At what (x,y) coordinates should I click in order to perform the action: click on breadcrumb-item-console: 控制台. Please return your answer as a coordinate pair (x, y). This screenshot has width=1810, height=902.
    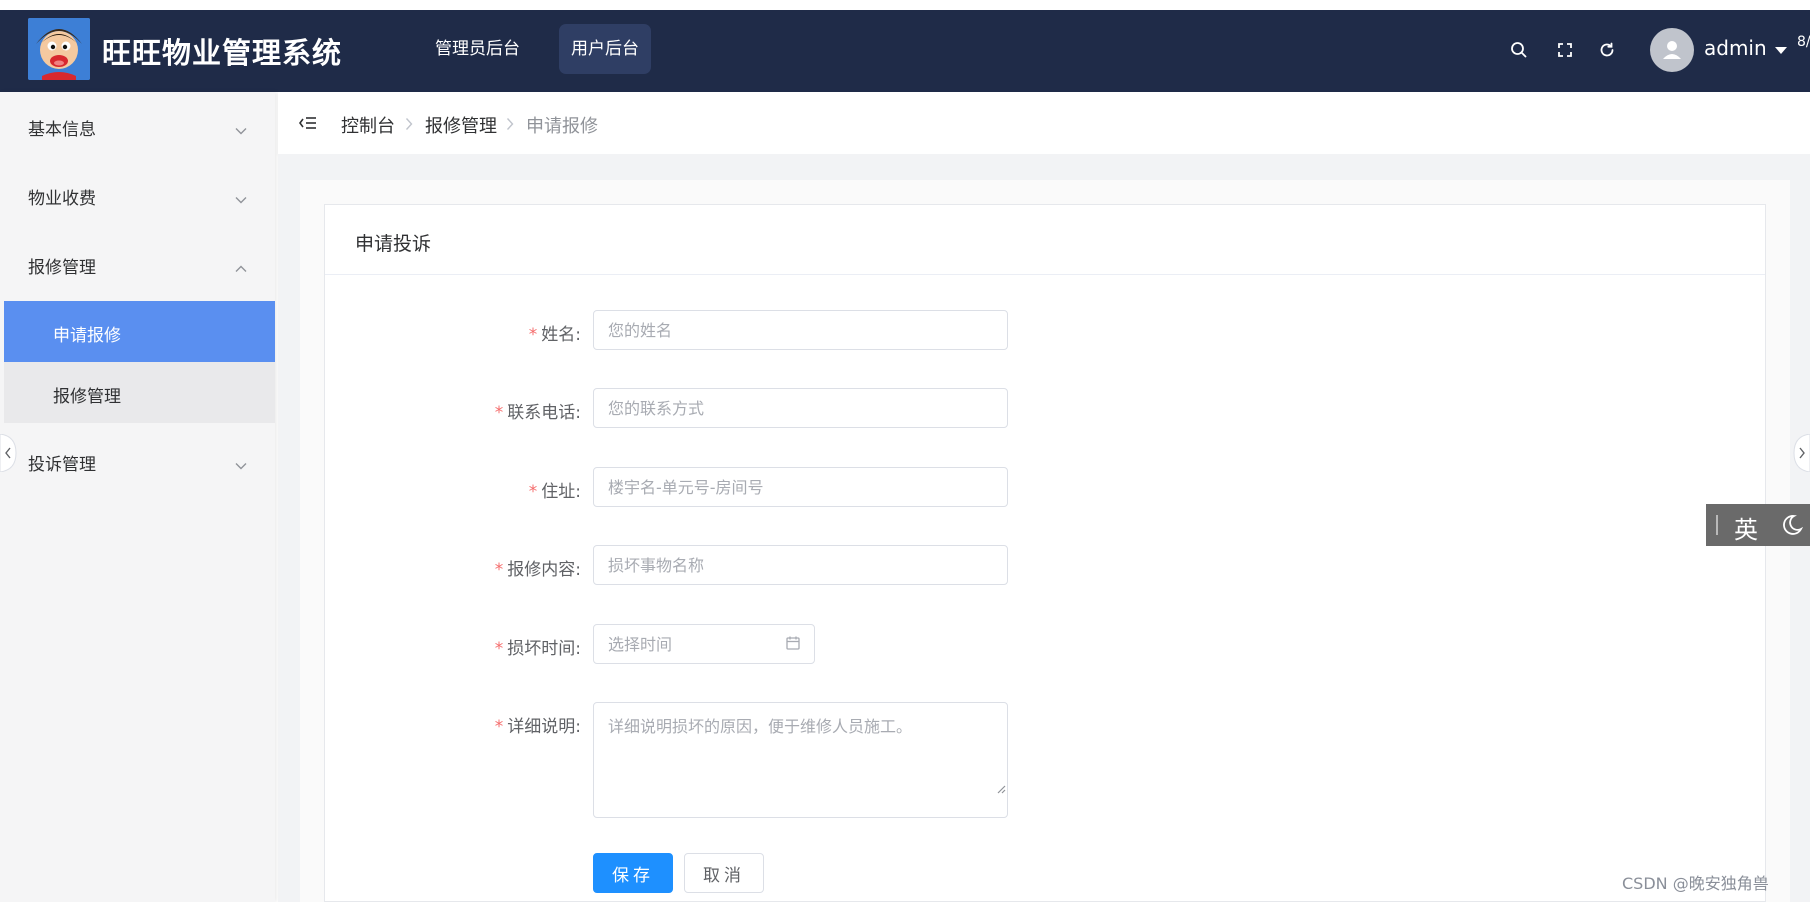
    Looking at the image, I should click on (368, 125).